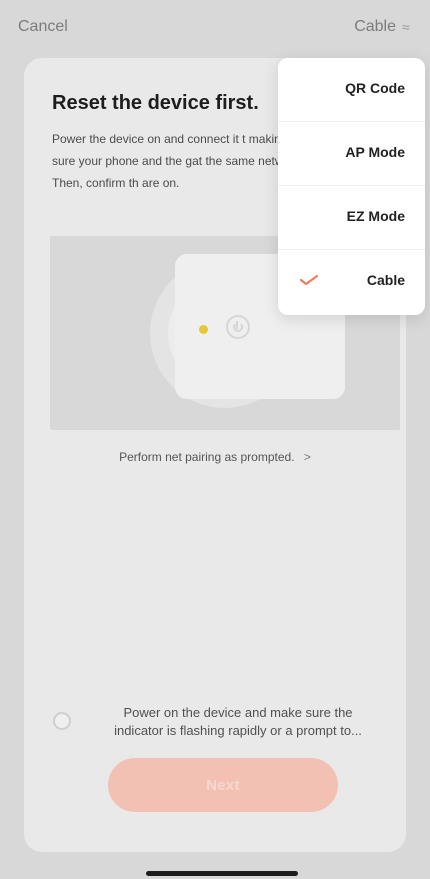 This screenshot has width=430, height=879. I want to click on menu-item-label: AP Mode, so click(375, 152).